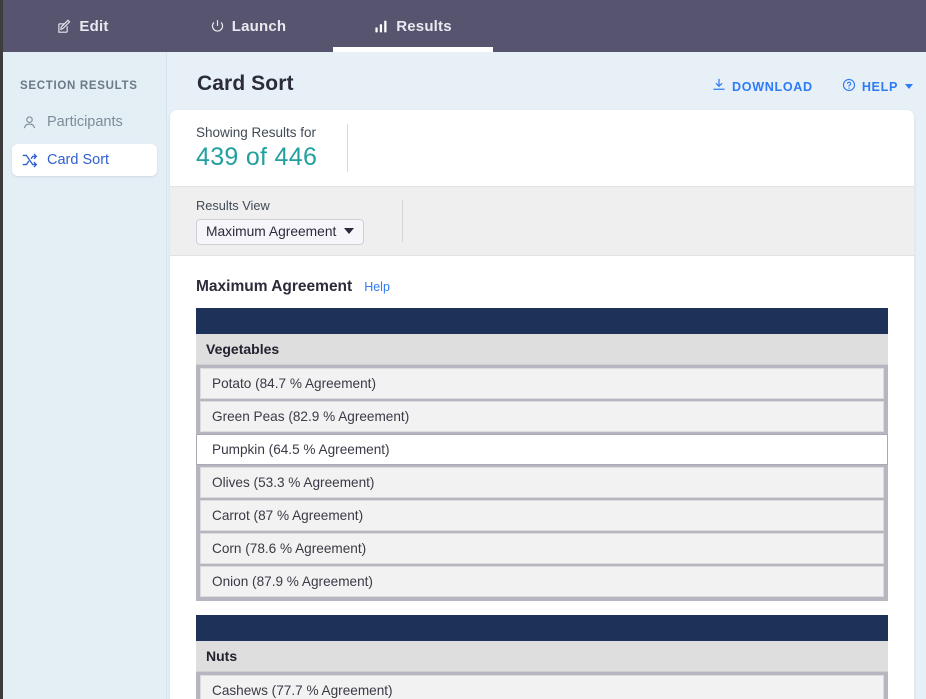  What do you see at coordinates (403, 221) in the screenshot?
I see `results-view-divider` at bounding box center [403, 221].